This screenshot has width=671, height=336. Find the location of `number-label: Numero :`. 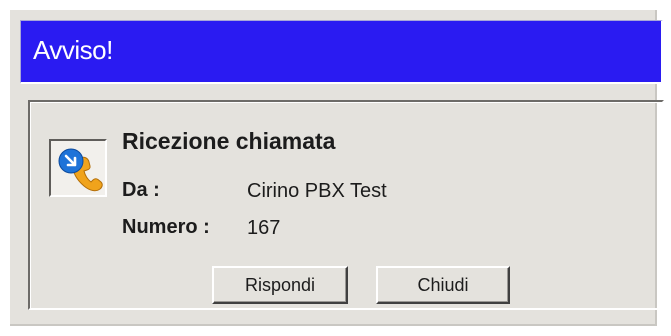

number-label: Numero : is located at coordinates (166, 227).